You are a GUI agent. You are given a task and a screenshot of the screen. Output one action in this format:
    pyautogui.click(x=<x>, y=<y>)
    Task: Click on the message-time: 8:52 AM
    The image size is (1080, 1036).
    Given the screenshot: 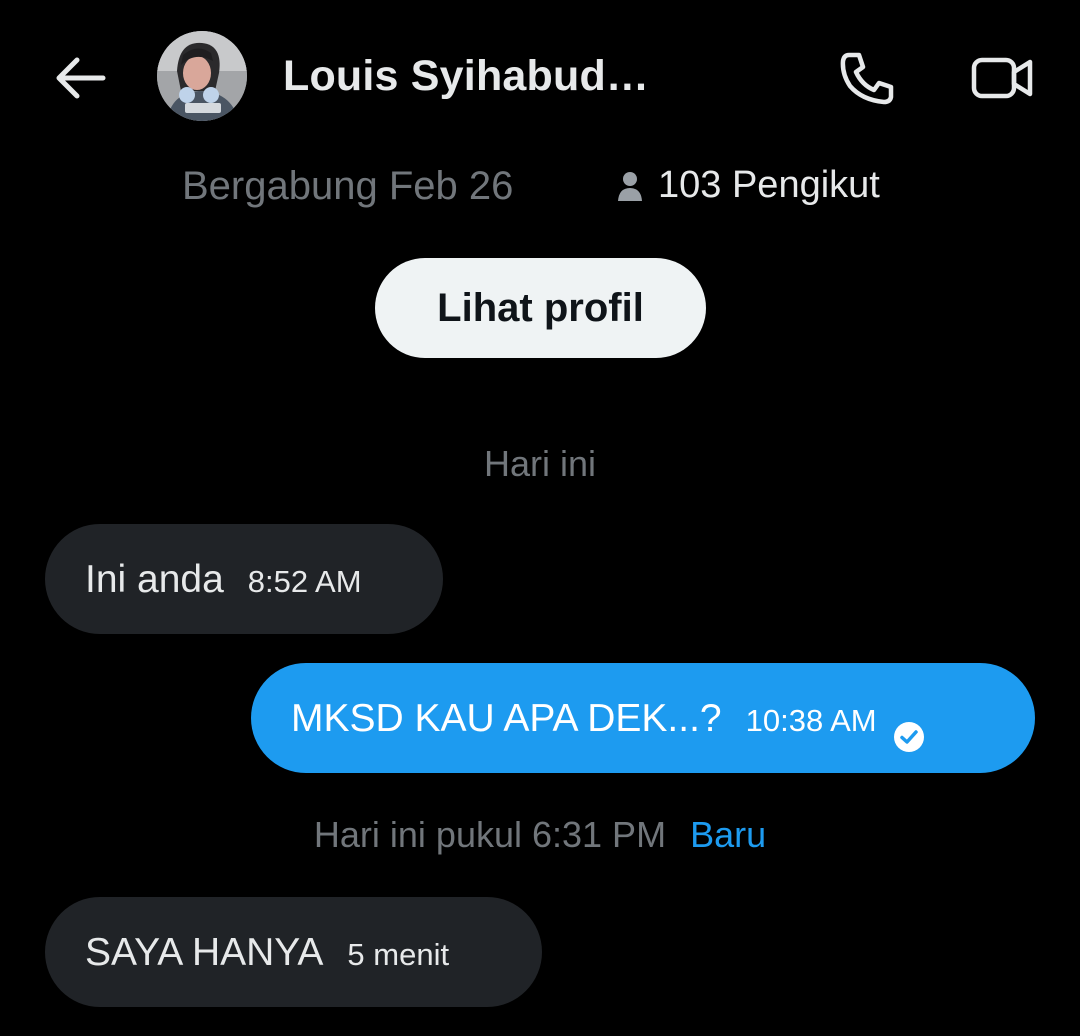 What is the action you would take?
    pyautogui.click(x=304, y=581)
    